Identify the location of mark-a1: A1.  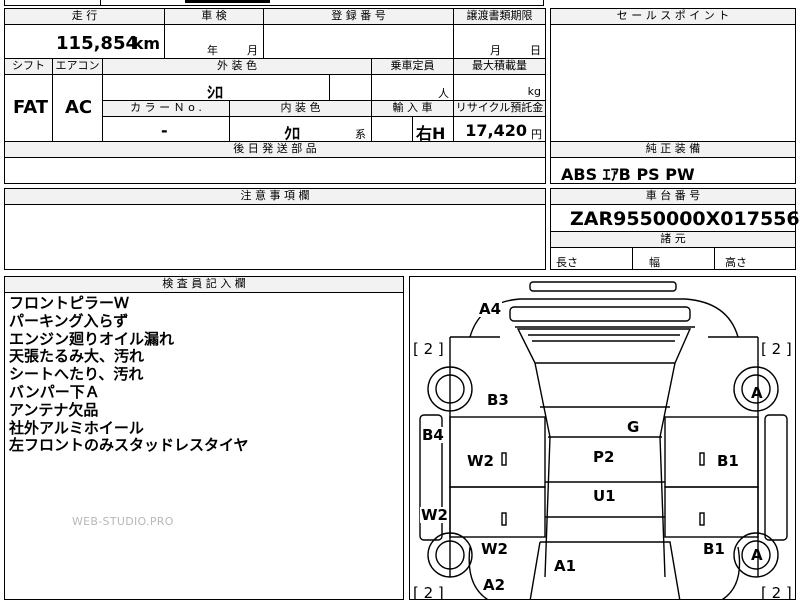
(565, 566).